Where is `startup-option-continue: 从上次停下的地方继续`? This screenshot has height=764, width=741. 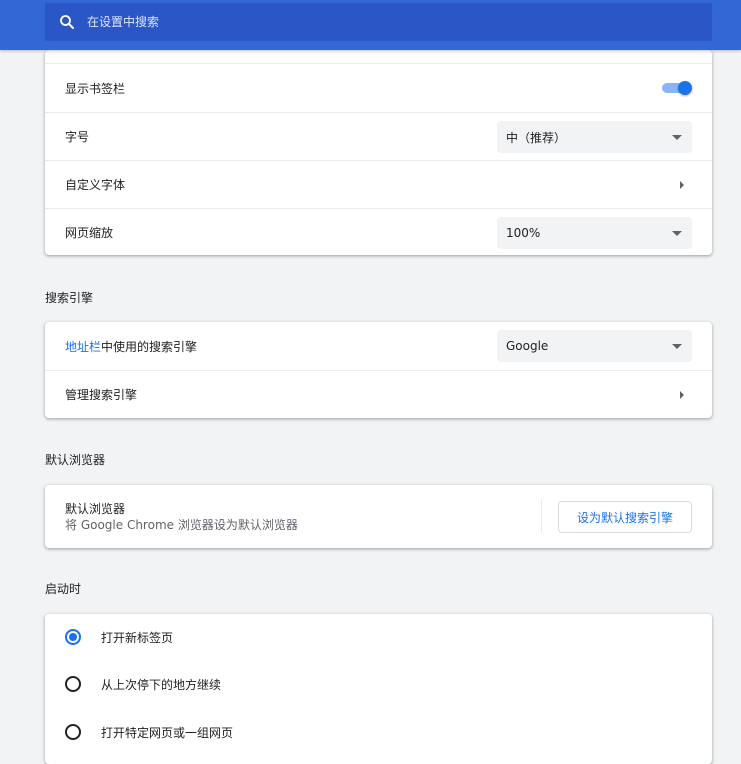 startup-option-continue: 从上次停下的地方继续 is located at coordinates (378, 684).